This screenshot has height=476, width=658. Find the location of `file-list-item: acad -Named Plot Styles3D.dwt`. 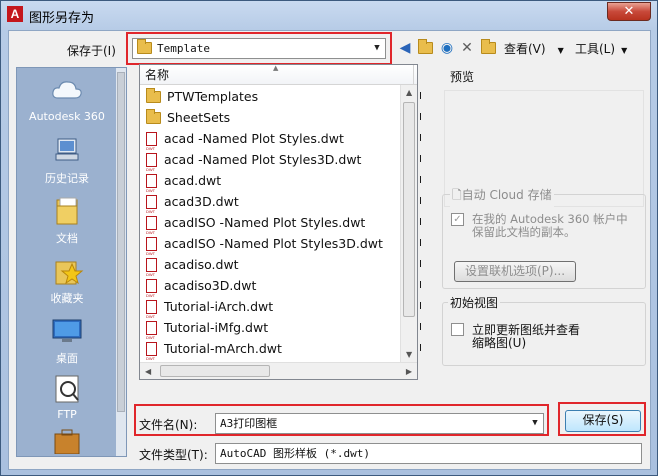

file-list-item: acad -Named Plot Styles3D.dwt is located at coordinates (254, 165).